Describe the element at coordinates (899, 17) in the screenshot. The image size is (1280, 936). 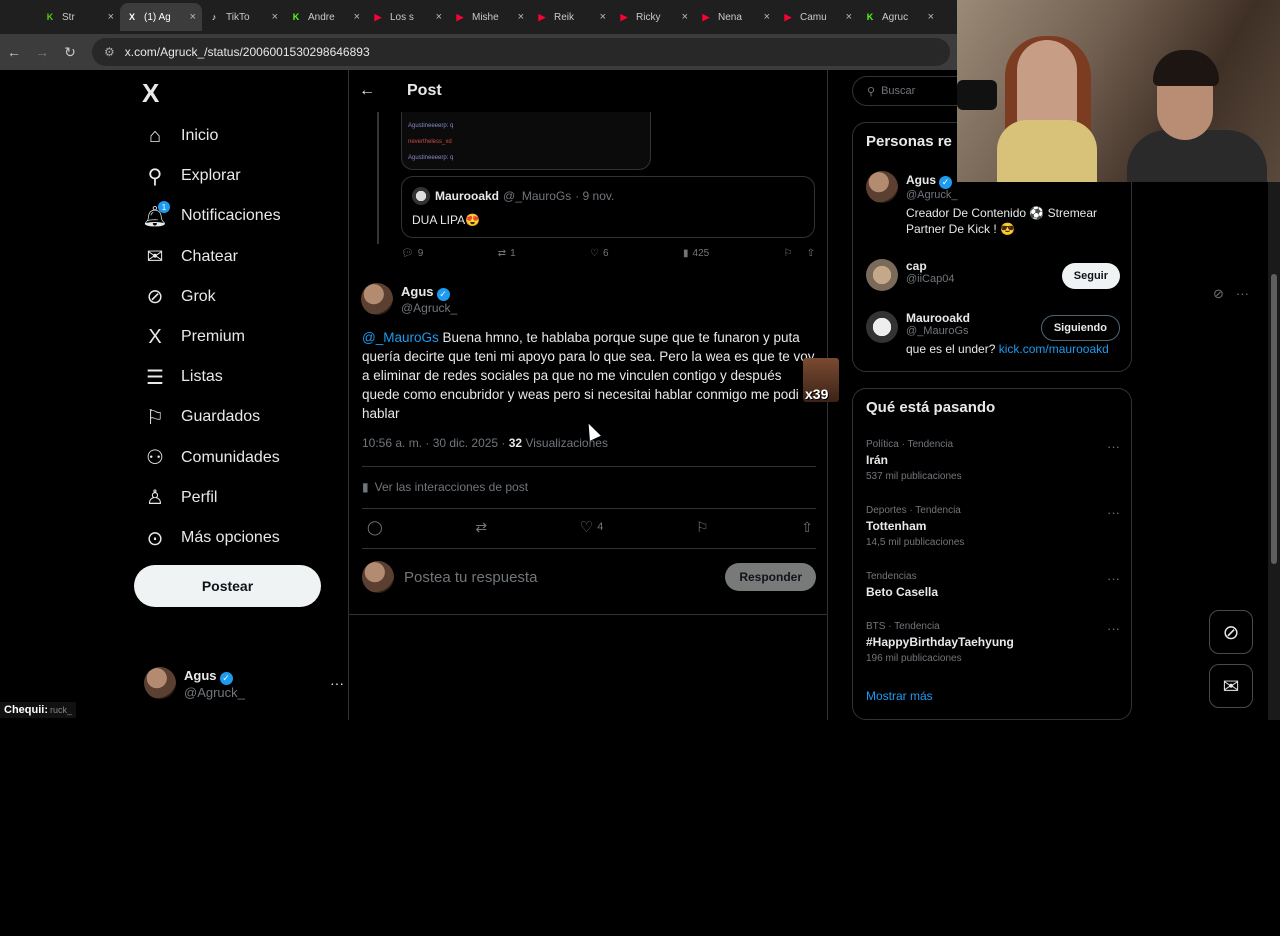
I see `browser-tab: K Agruc ×` at that location.